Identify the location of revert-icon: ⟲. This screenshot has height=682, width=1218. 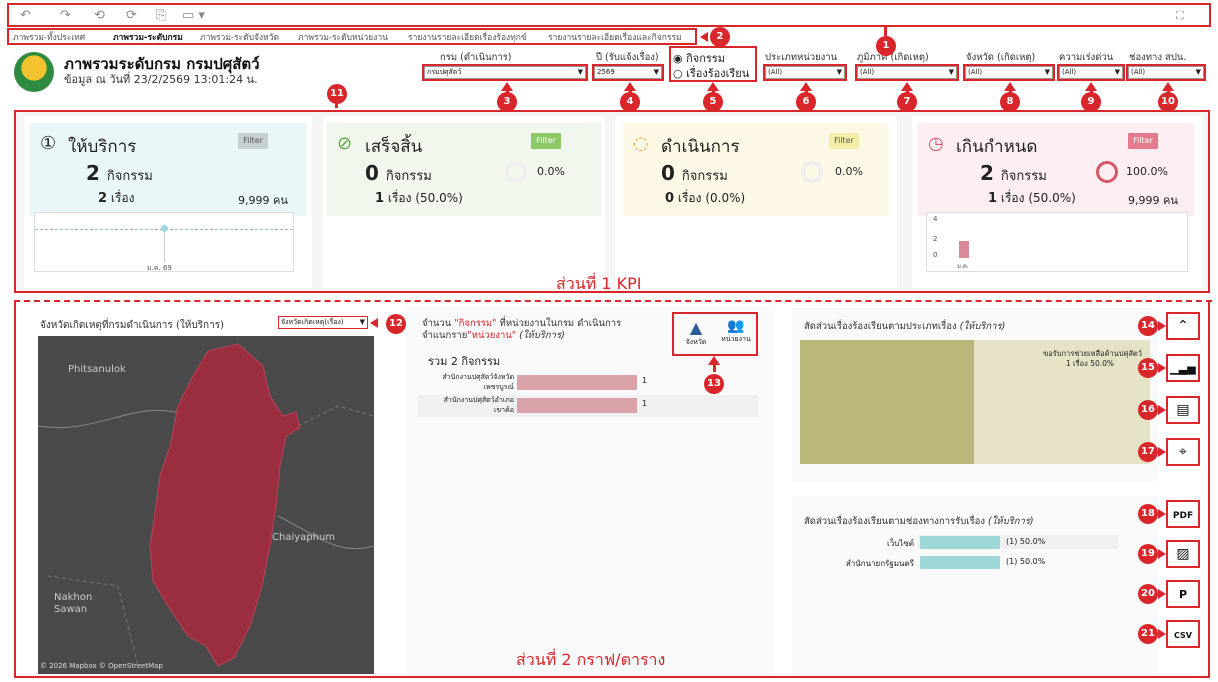
(99, 15).